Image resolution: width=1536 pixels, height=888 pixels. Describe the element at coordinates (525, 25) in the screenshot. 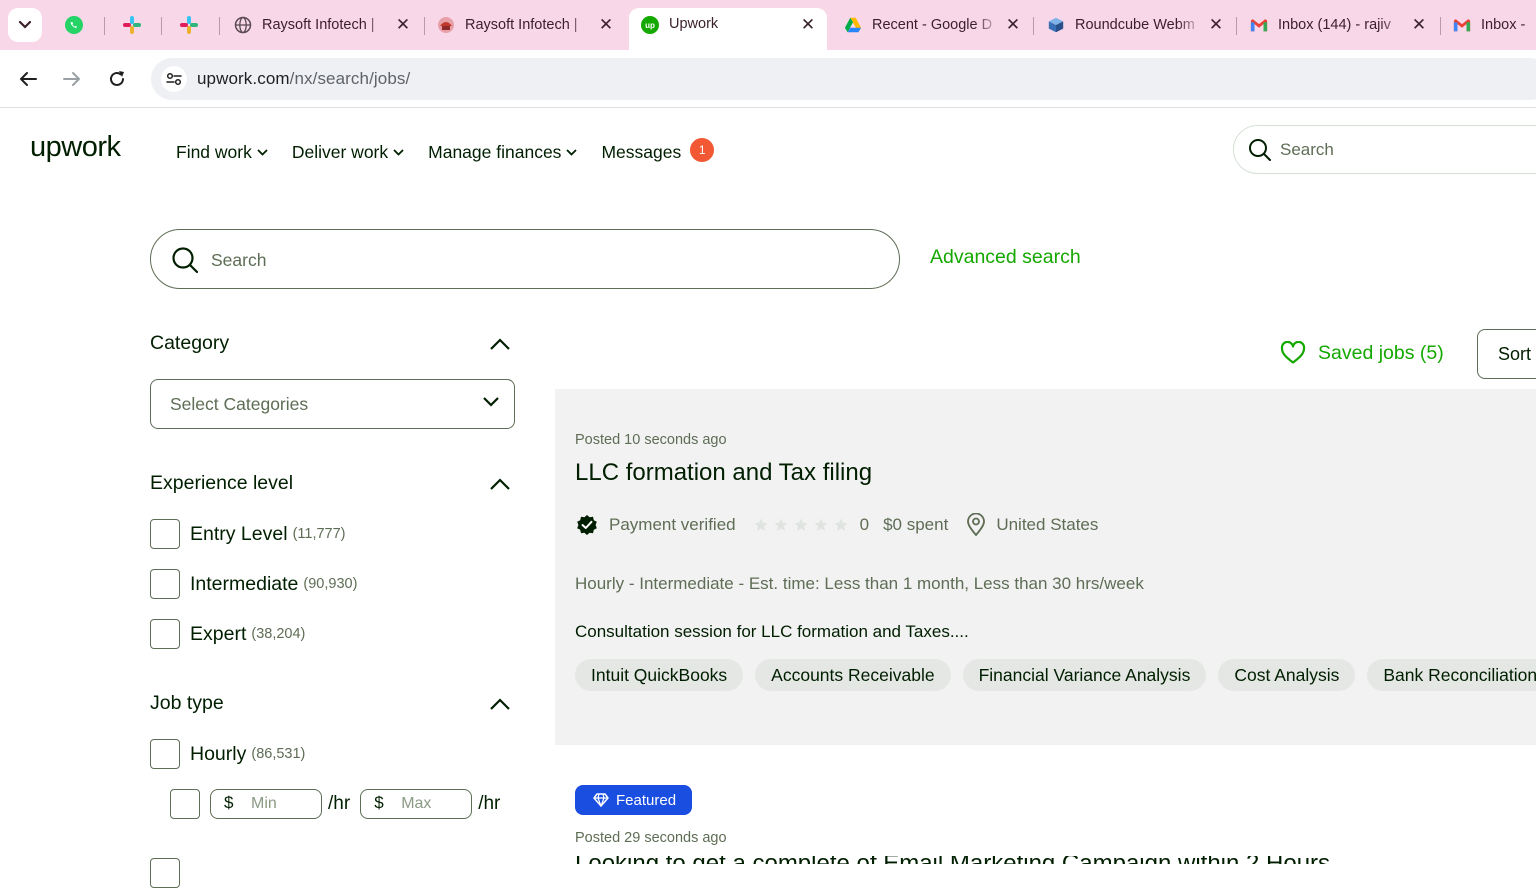

I see `tab-raysoft-2: Raysoft Infotech | ✕` at that location.